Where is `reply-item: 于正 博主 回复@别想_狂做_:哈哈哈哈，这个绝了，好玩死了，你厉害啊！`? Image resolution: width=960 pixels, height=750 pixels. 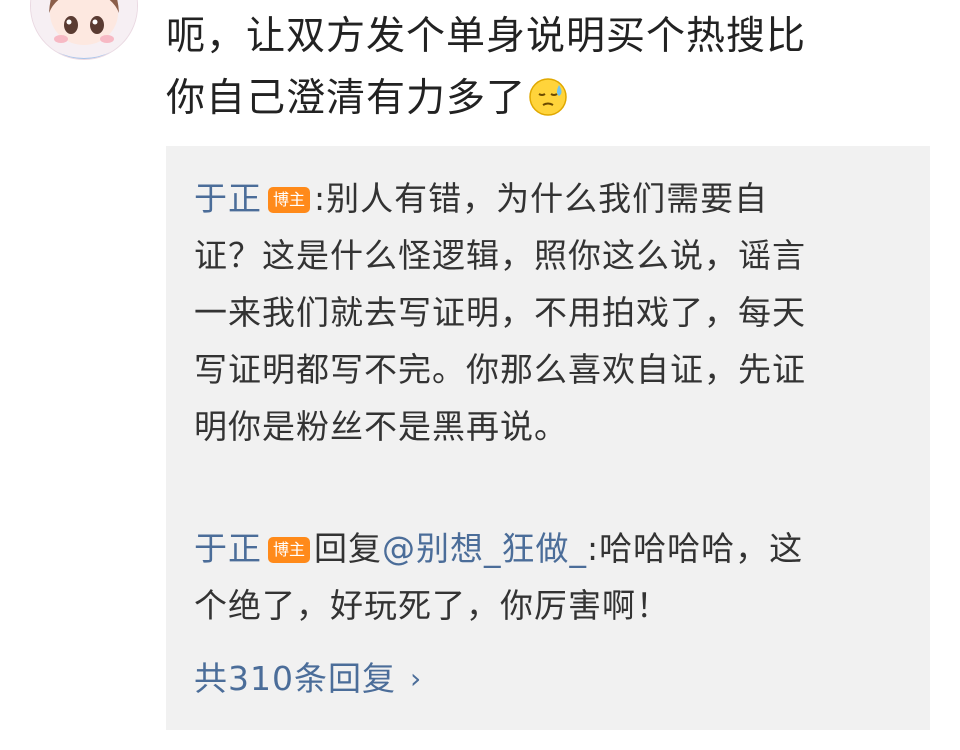
reply-item: 于正 博主 回复@别想_狂做_:哈哈哈哈，这个绝了，好玩死了，你厉害啊！ is located at coordinates (514, 577).